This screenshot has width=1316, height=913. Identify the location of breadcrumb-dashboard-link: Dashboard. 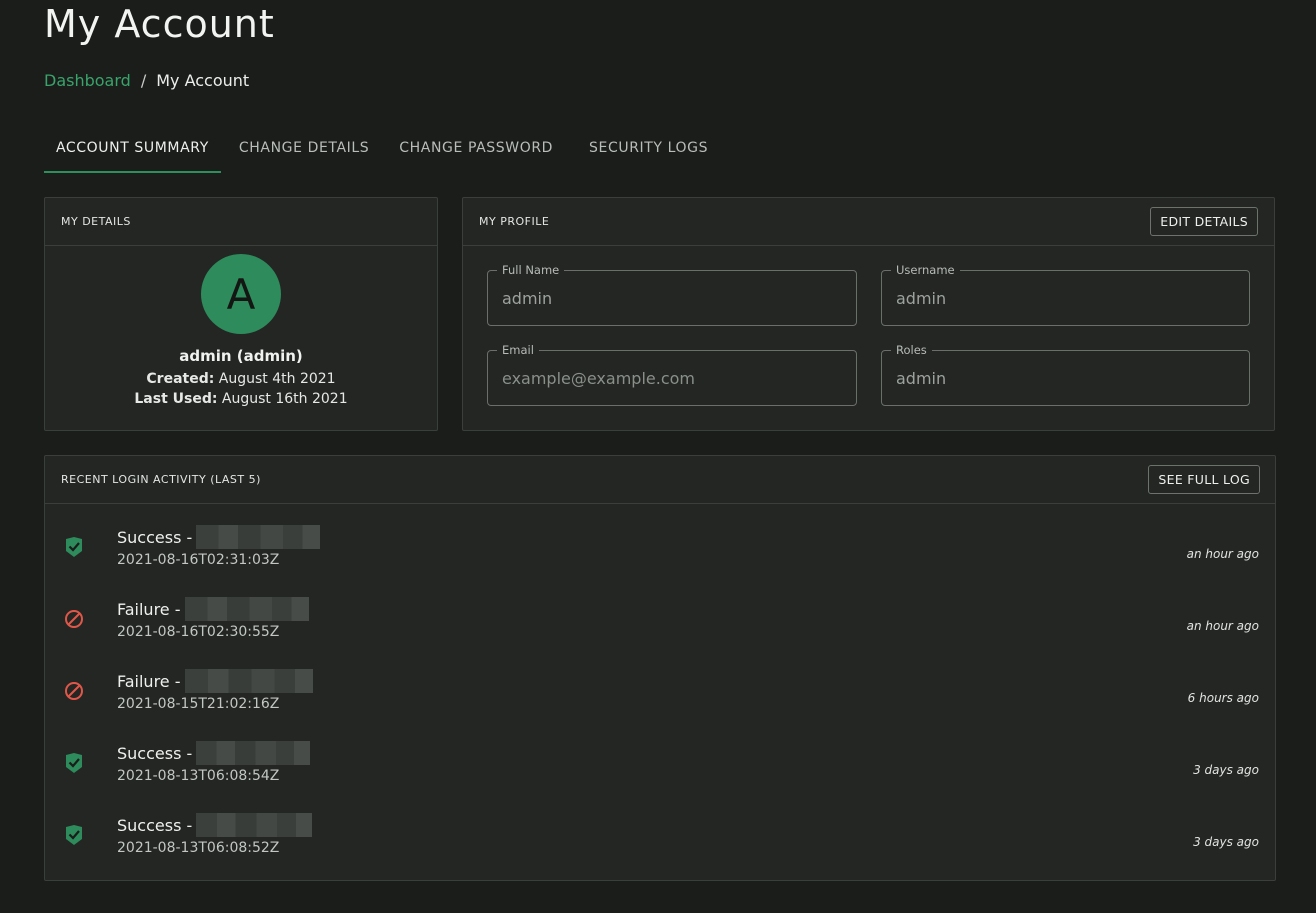
(87, 80).